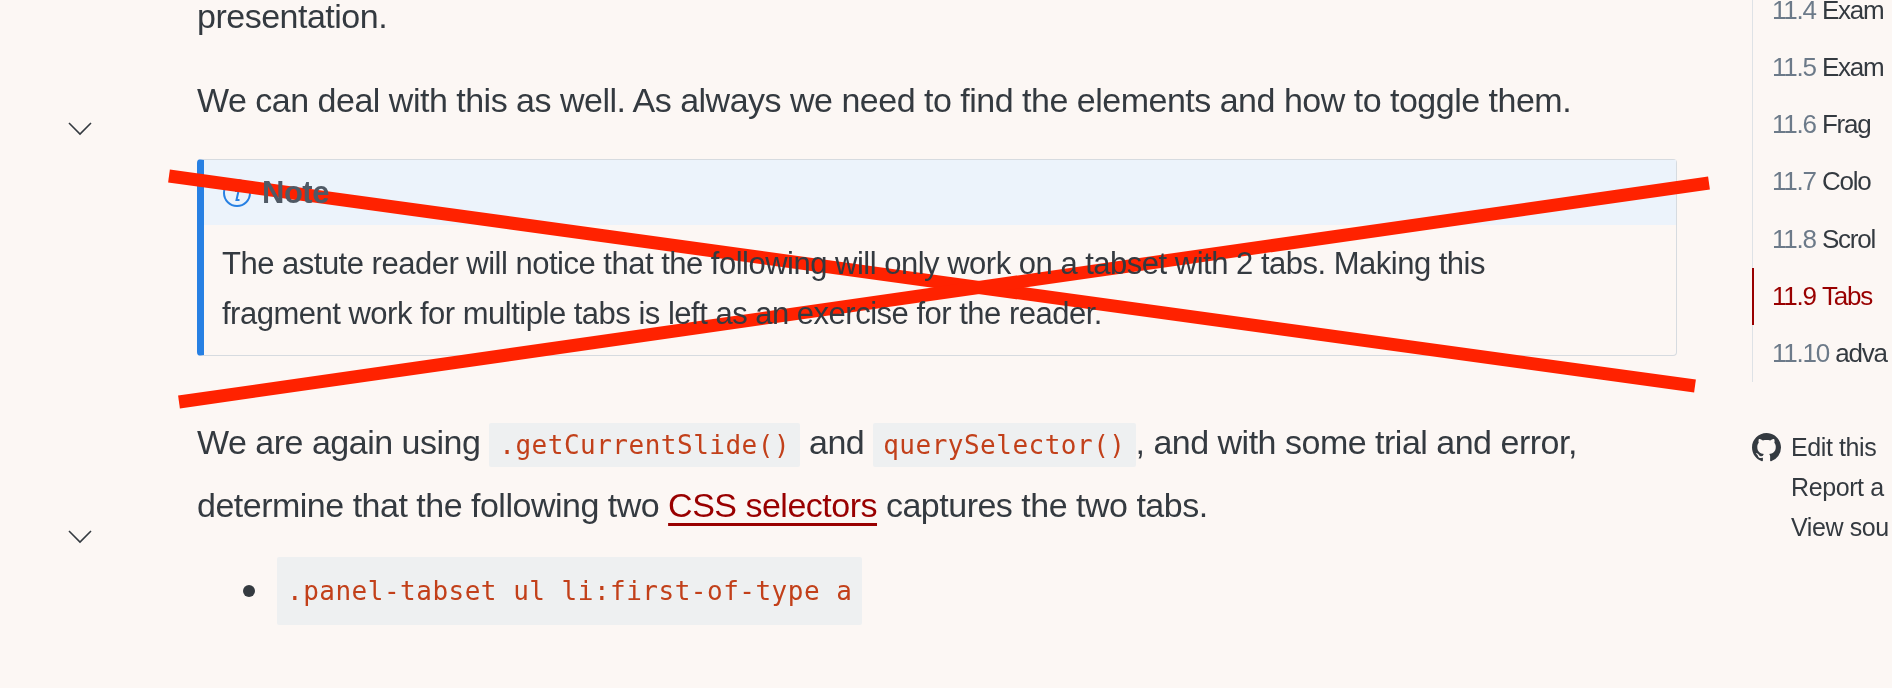  Describe the element at coordinates (1822, 20) in the screenshot. I see `toc-link: 11.4 Exam` at that location.